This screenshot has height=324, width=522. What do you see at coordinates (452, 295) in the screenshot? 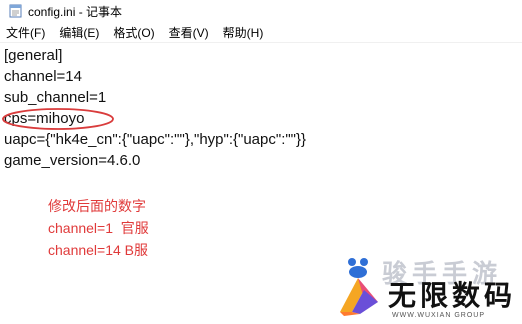
I see `brand-name: 无限数码` at bounding box center [452, 295].